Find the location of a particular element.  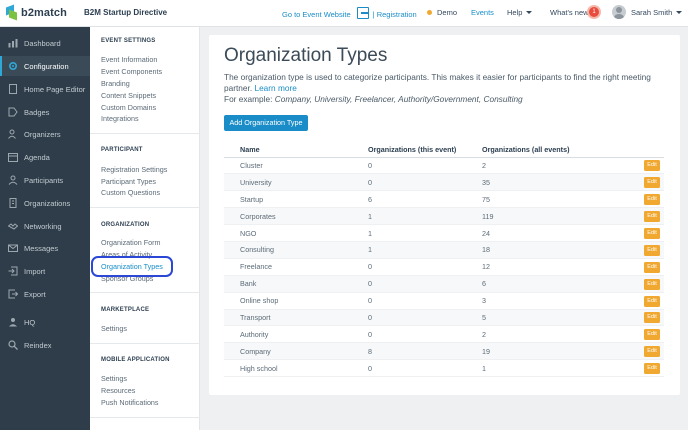

settings-item-integrations: Integrations is located at coordinates (120, 118).